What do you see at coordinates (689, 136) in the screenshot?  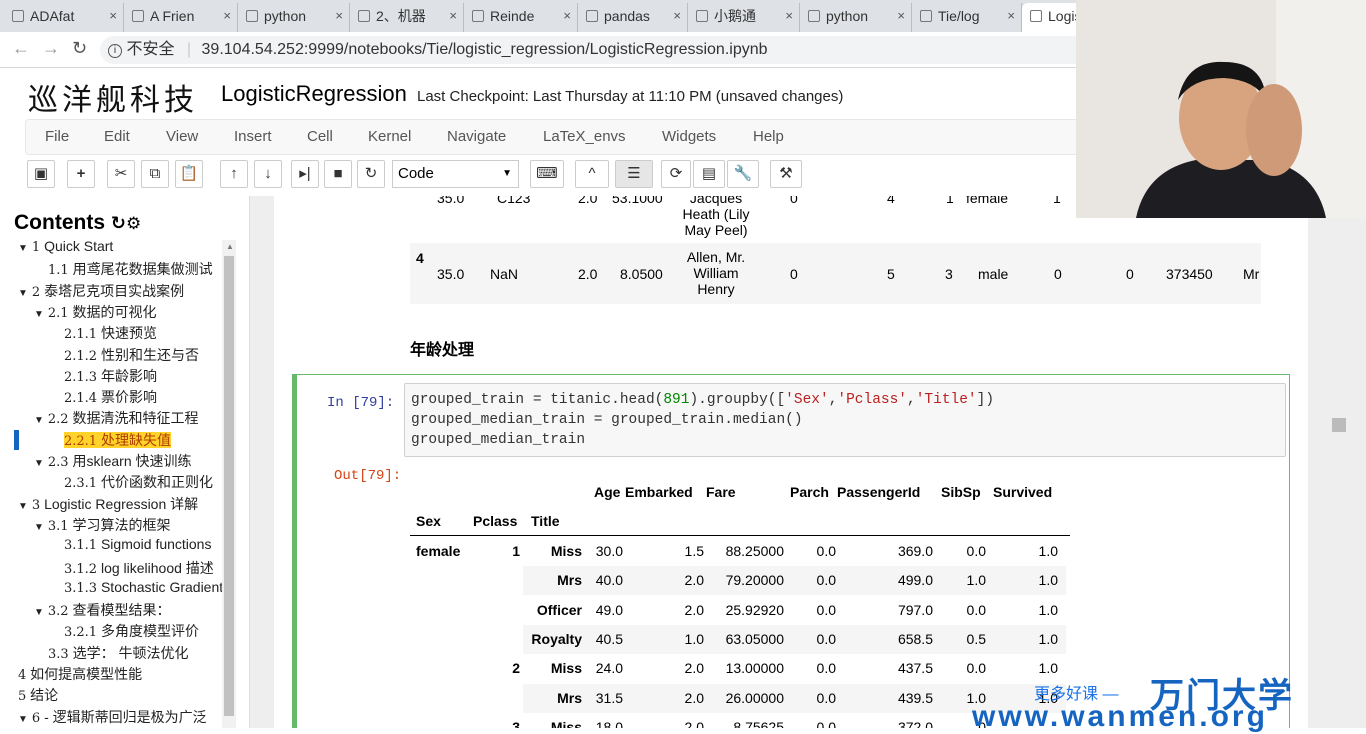 I see `menu-widgets: Widgets` at bounding box center [689, 136].